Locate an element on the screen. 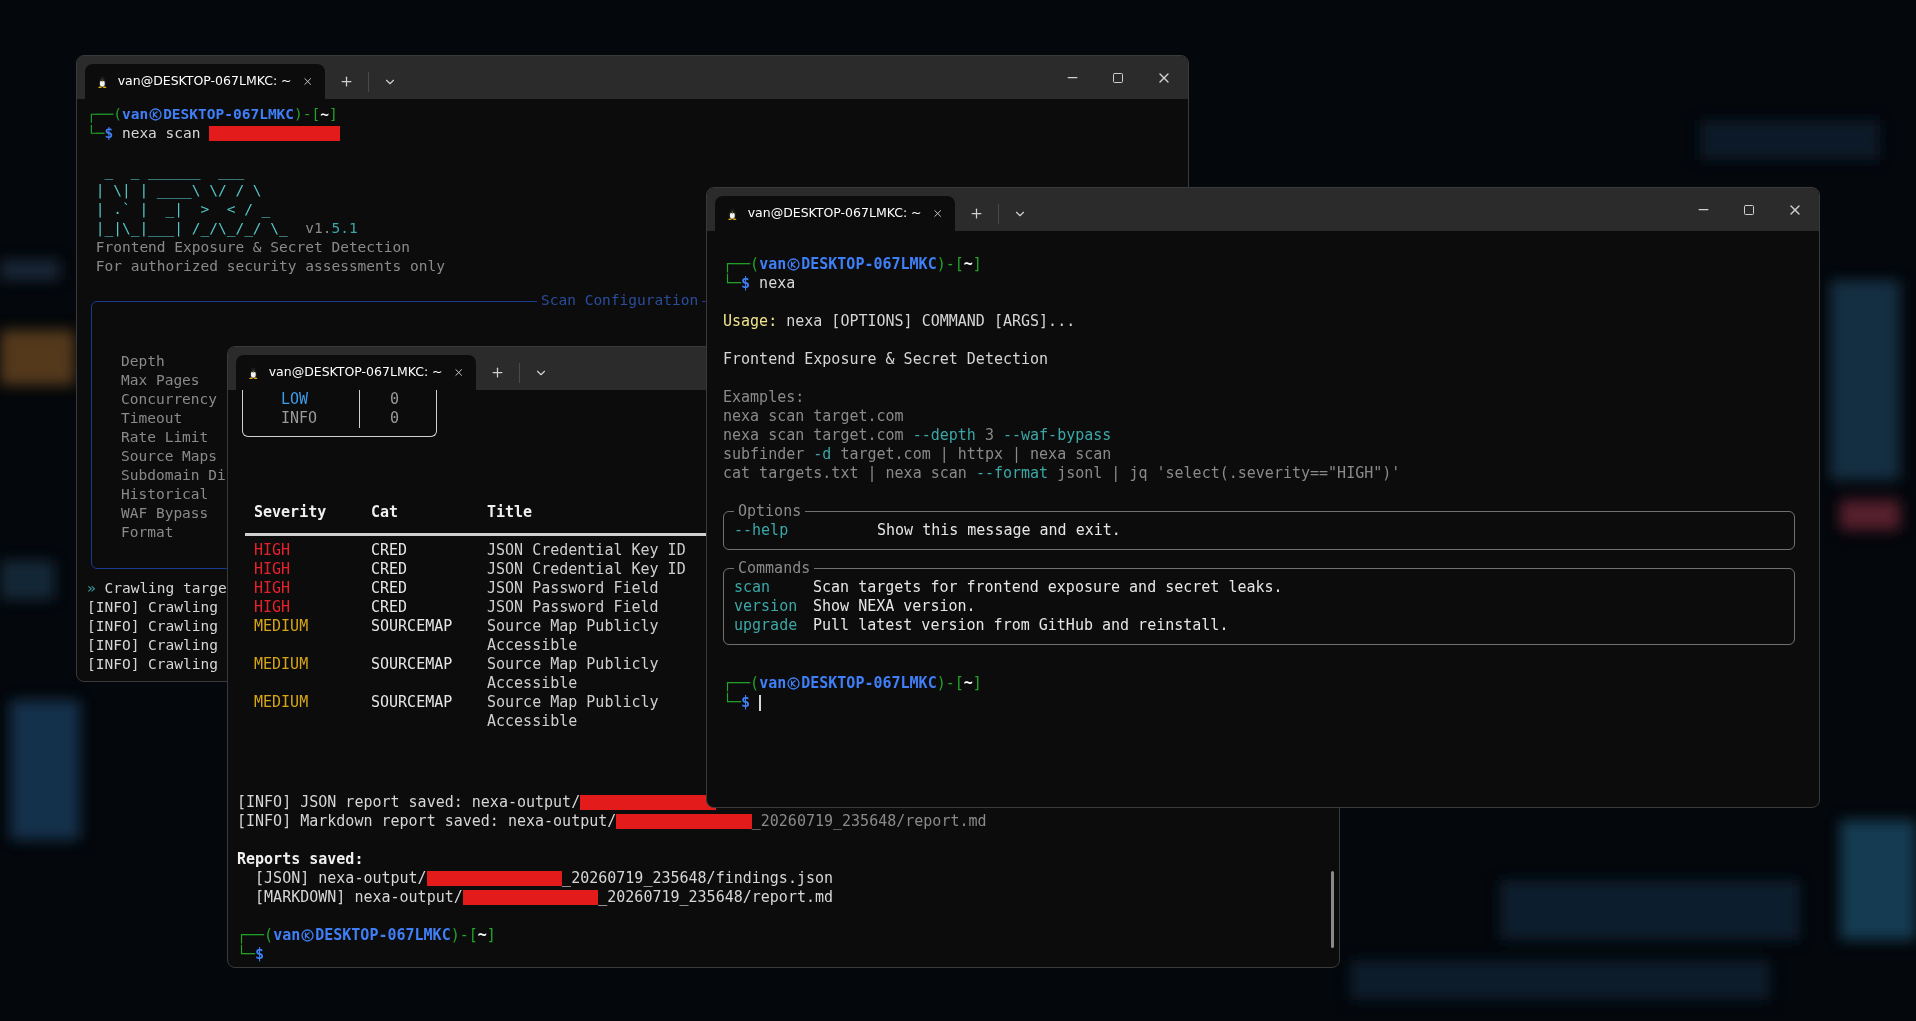 Image resolution: width=1916 pixels, height=1021 pixels. config-label: Depth is located at coordinates (143, 361).